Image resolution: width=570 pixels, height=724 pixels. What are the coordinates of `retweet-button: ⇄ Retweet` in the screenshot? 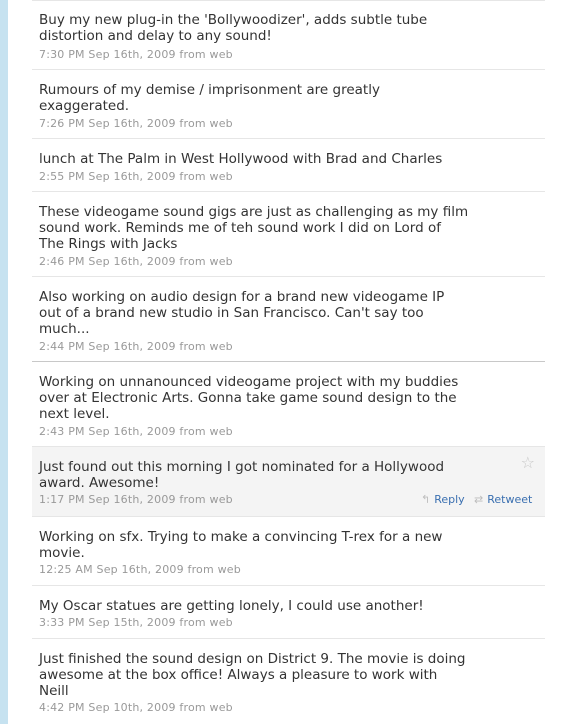 It's located at (503, 499).